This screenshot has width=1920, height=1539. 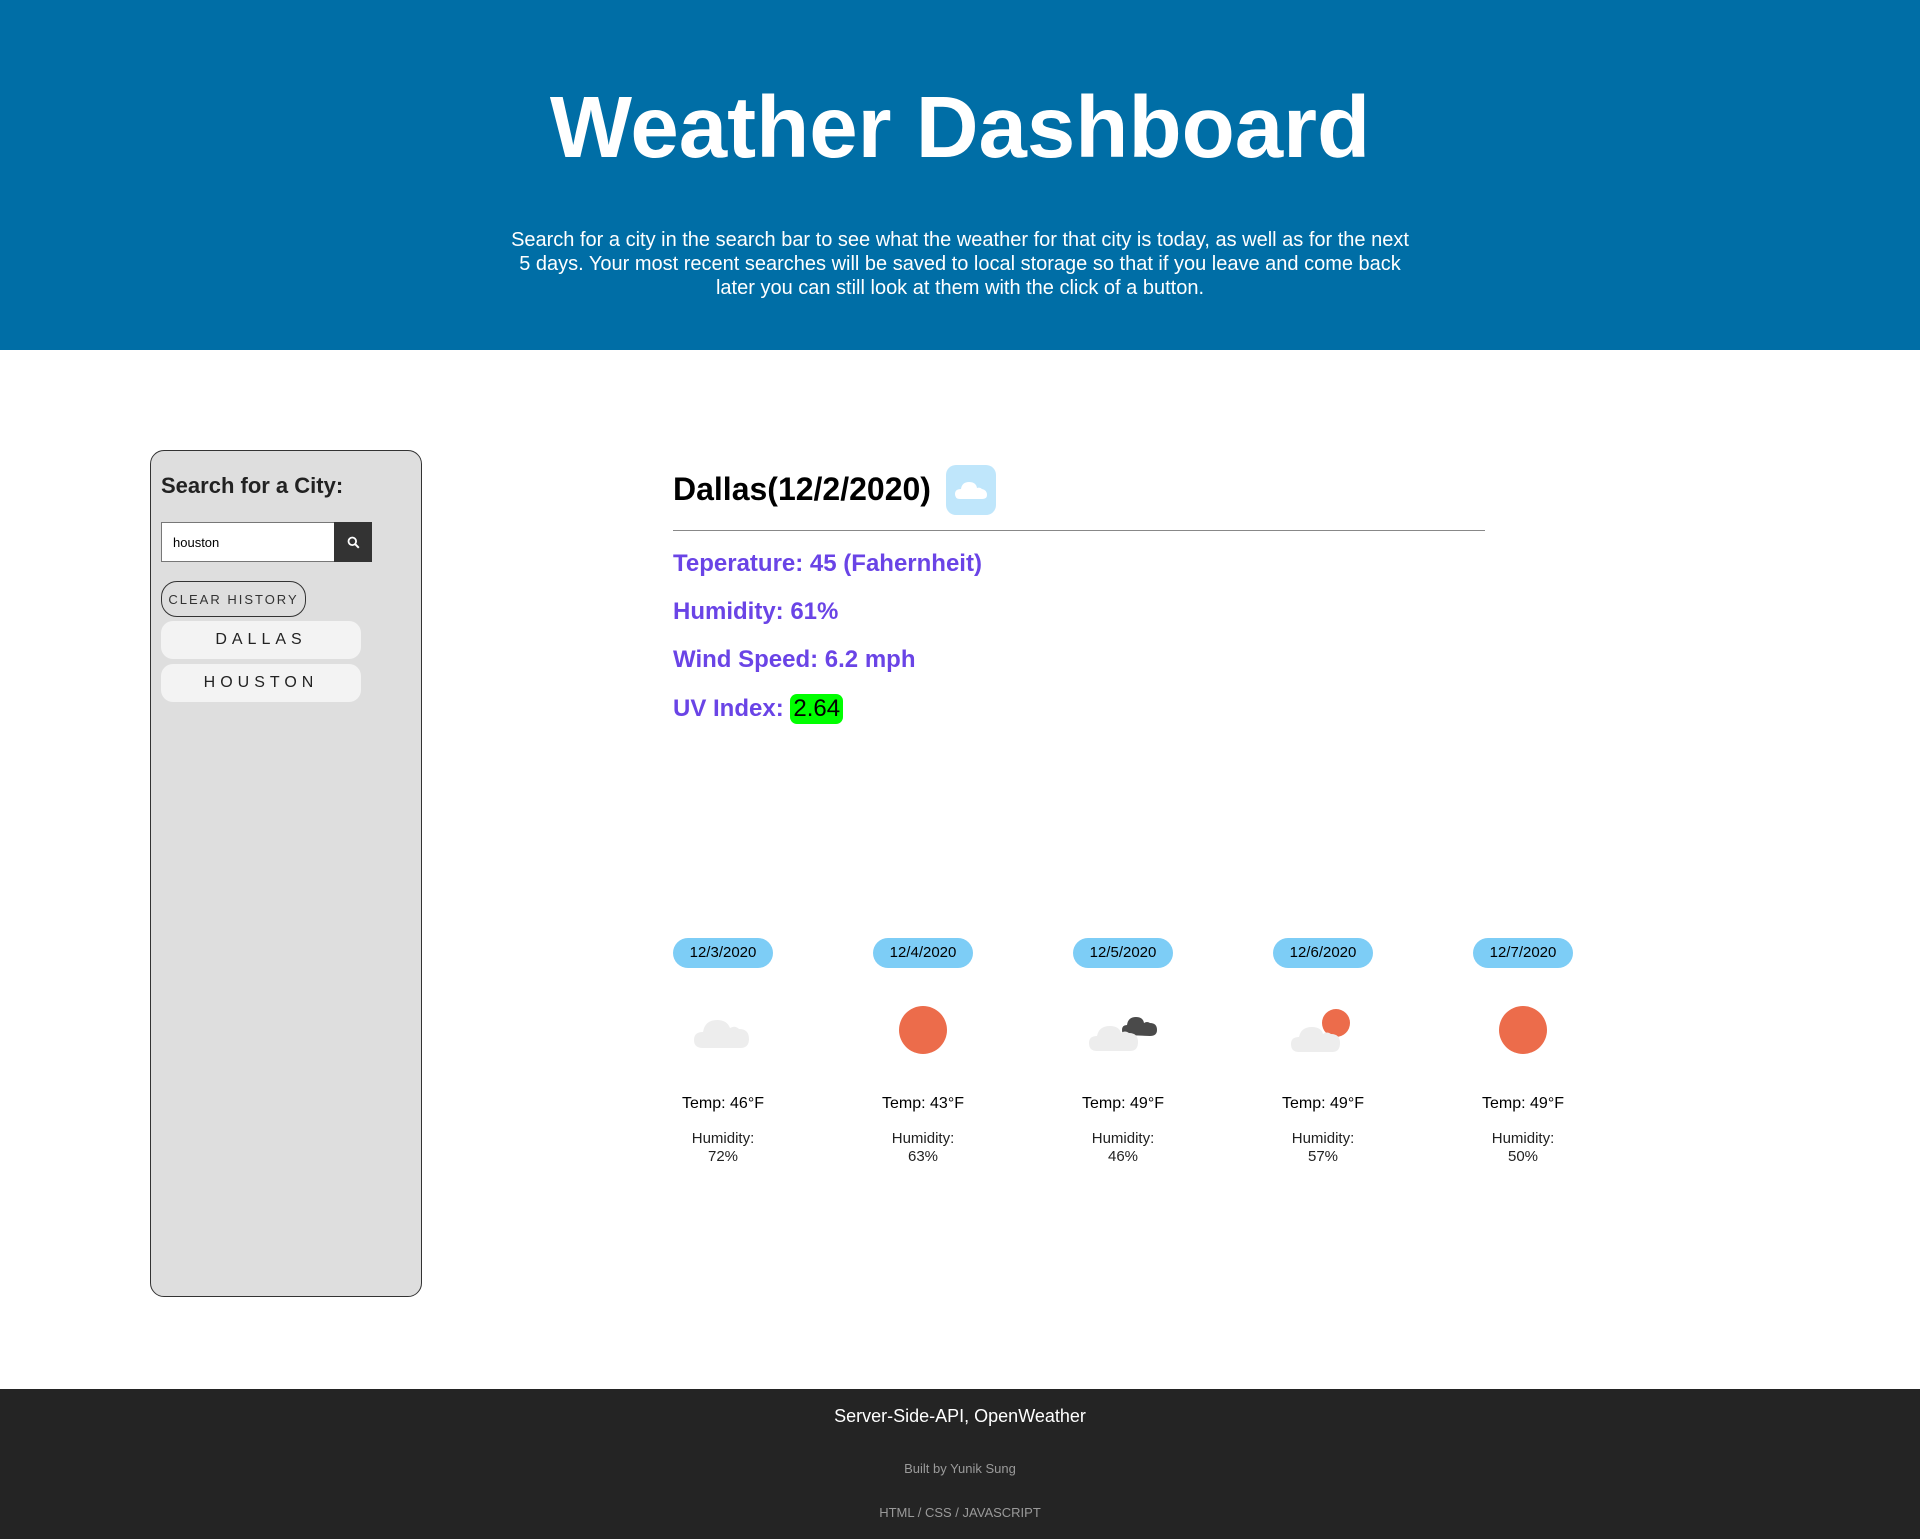 I want to click on search-bar, so click(x=266, y=542).